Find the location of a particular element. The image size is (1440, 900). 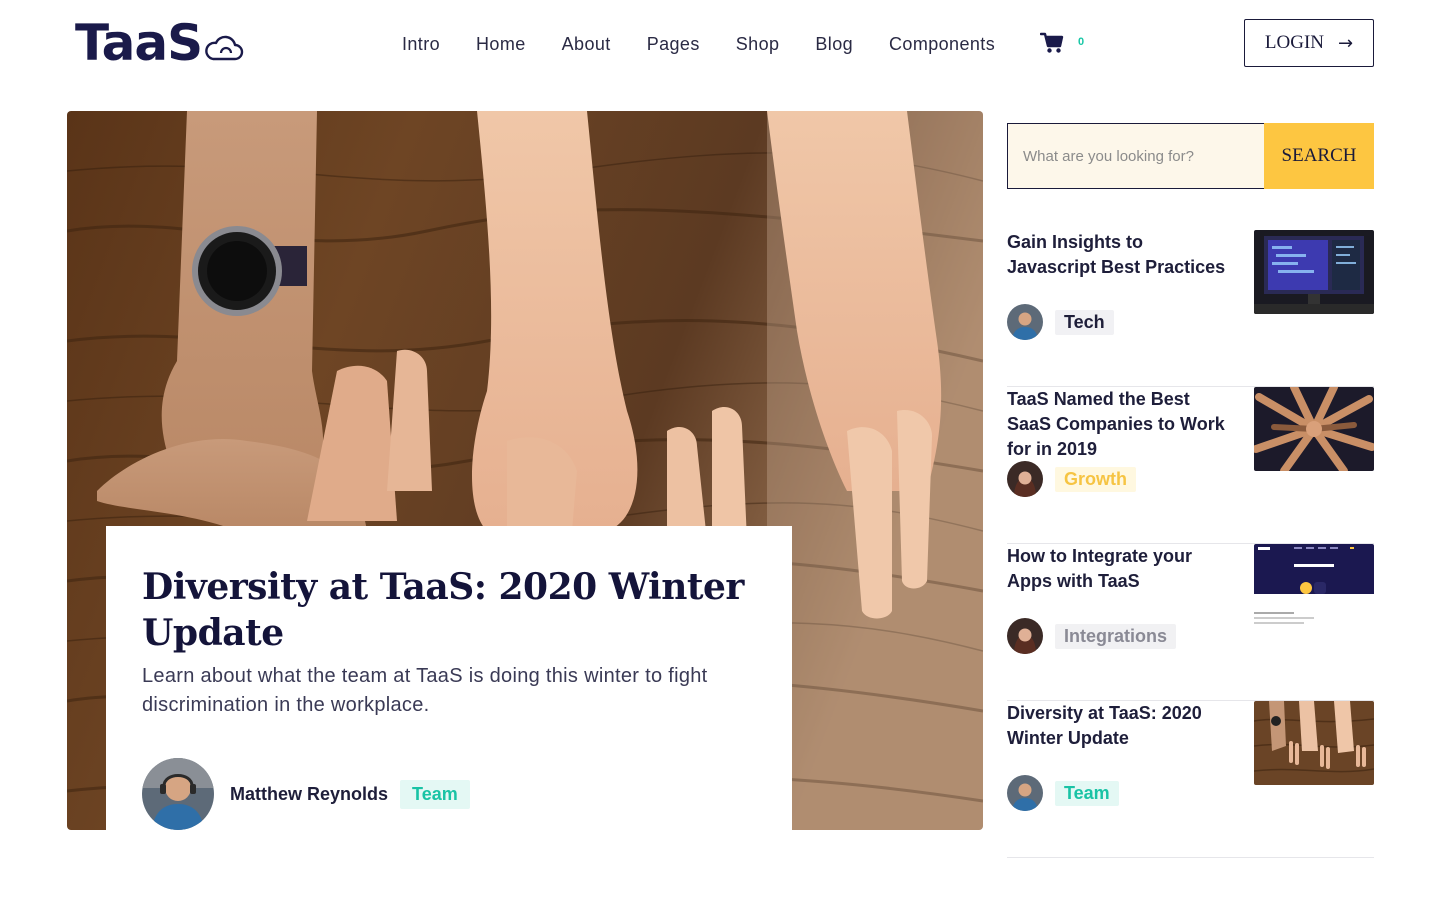

category-tag: Tech is located at coordinates (1084, 322).